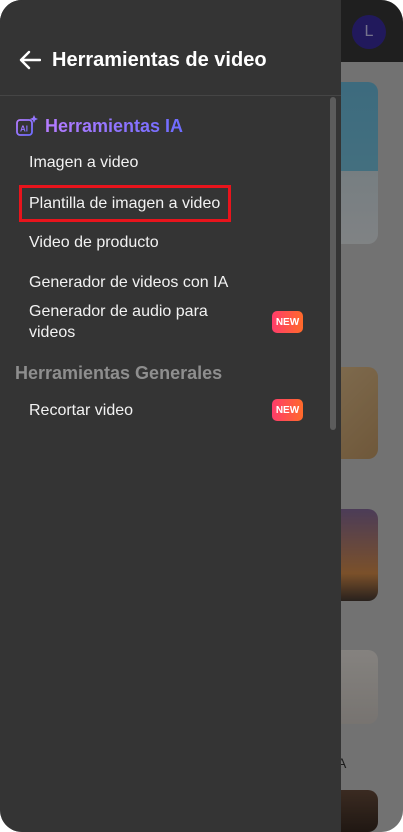 Image resolution: width=403 pixels, height=832 pixels. What do you see at coordinates (118, 311) in the screenshot?
I see `menu-item-label-line1: Generador de audio para` at bounding box center [118, 311].